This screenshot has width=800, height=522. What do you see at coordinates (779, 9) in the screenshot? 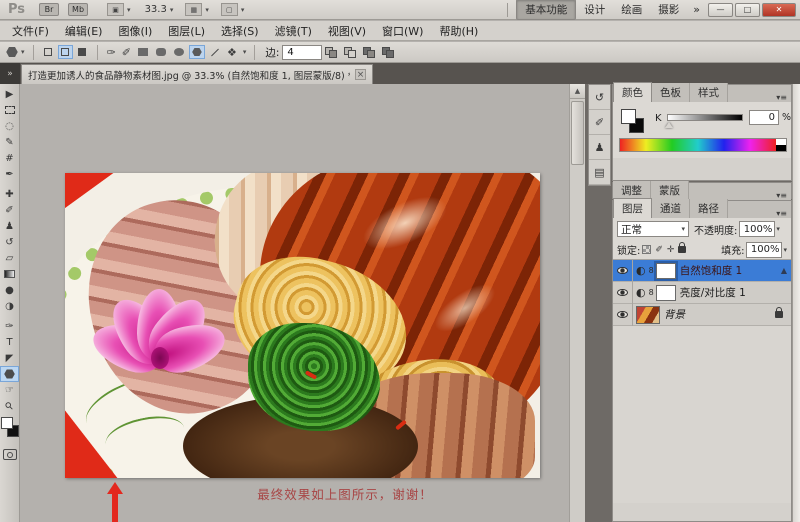
I see `close-button: ✕` at bounding box center [779, 9].